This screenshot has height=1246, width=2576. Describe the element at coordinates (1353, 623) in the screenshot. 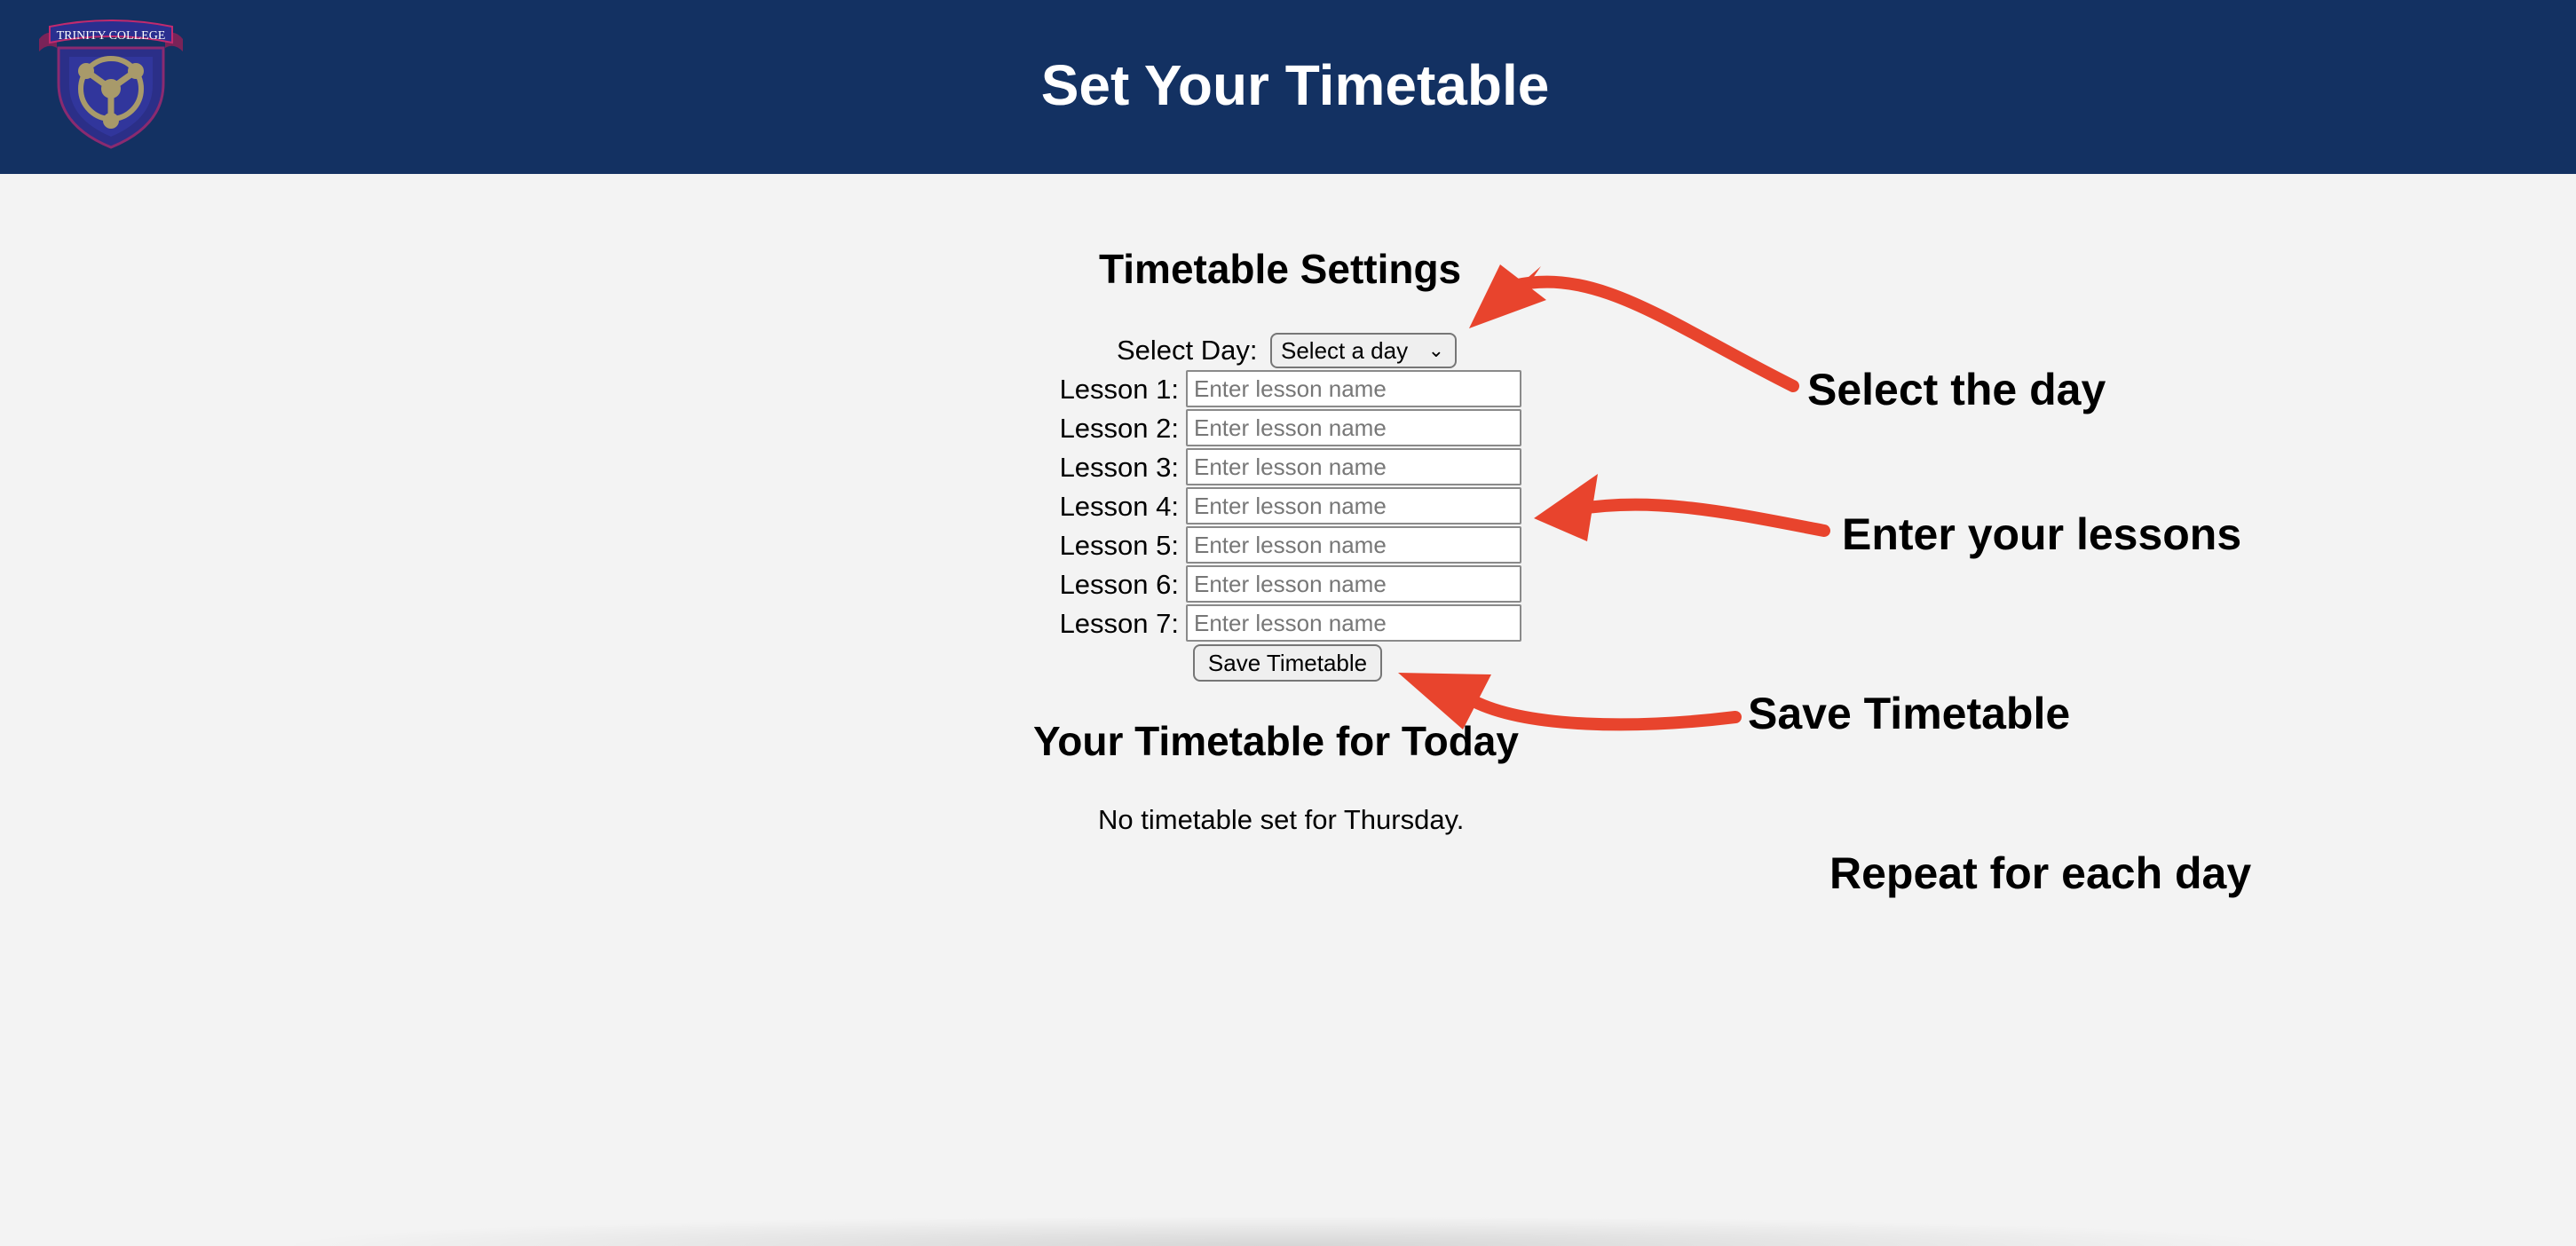

I see `lesson-7-input` at that location.